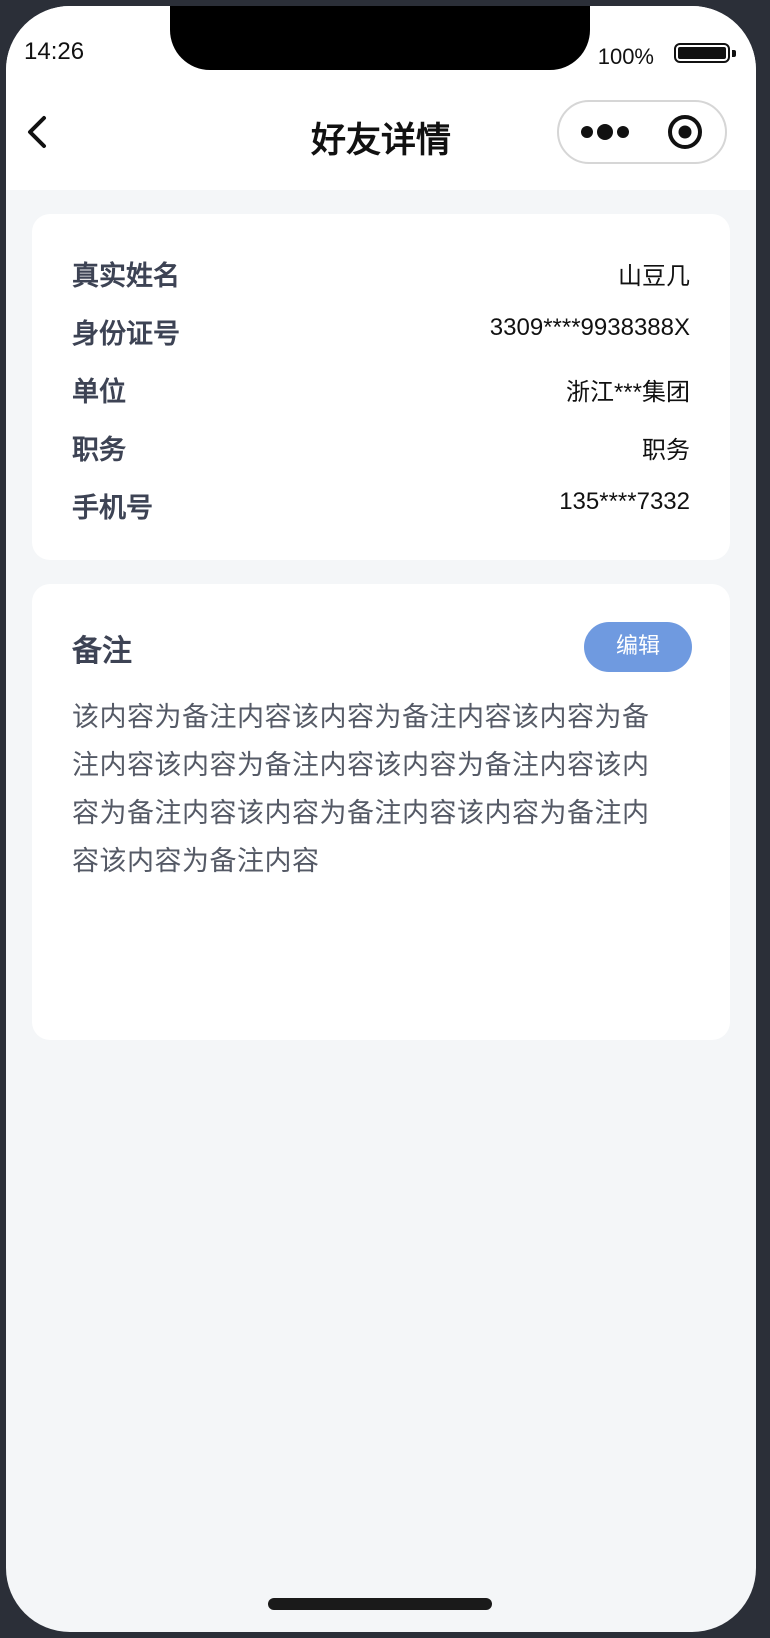  Describe the element at coordinates (381, 274) in the screenshot. I see `info-row-name: 真实姓名 山豆几` at that location.